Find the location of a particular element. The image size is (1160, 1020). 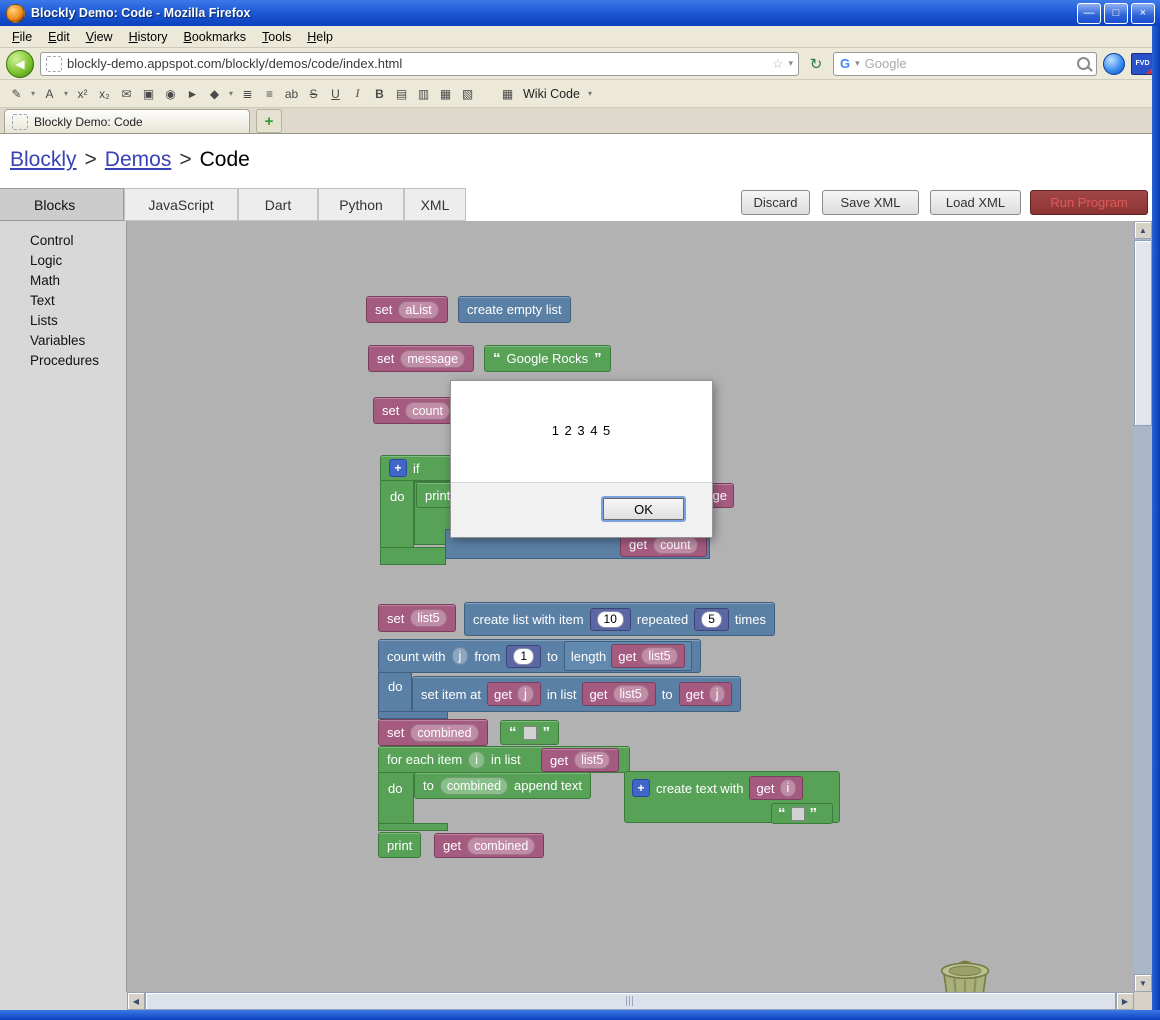

horizontal-scrollbar: ◀ ▶ is located at coordinates (630, 1001).